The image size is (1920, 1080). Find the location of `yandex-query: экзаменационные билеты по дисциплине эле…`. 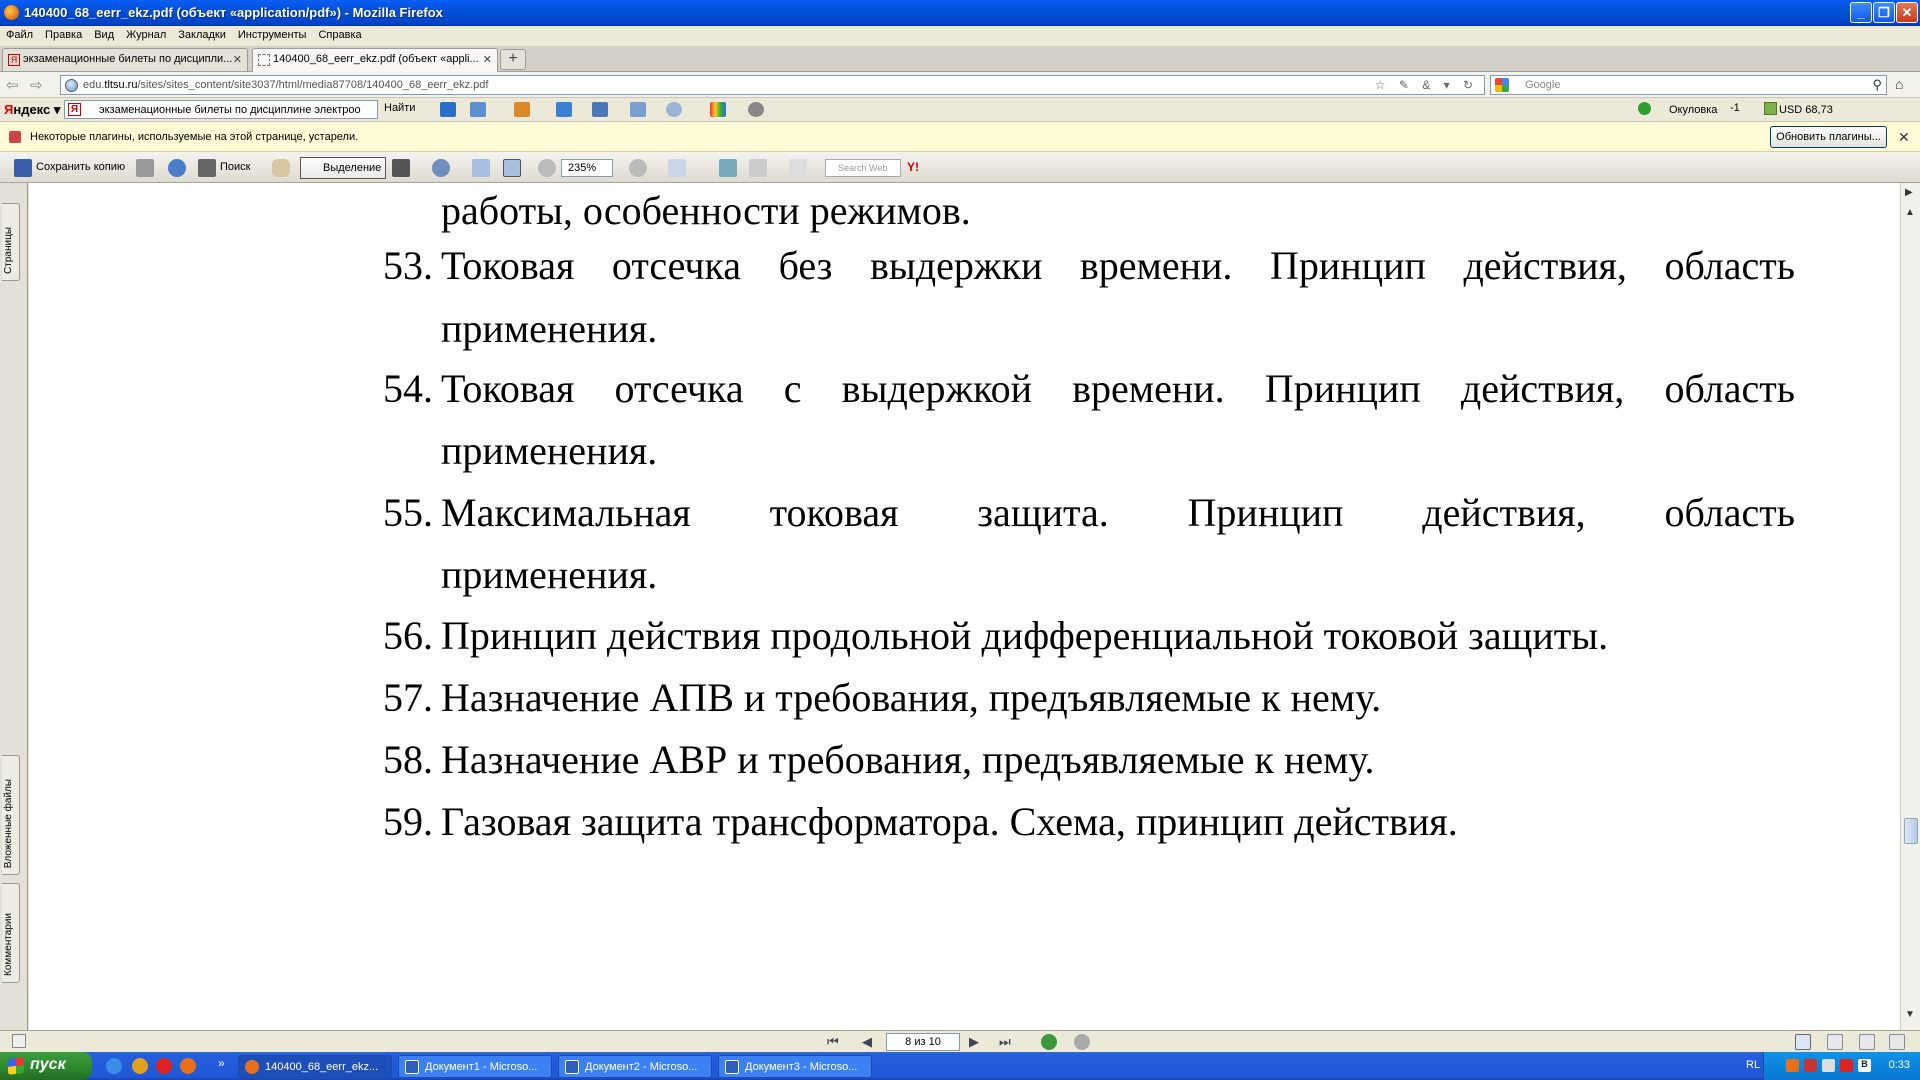

yandex-query: экзаменационные билеты по дисциплине эле… is located at coordinates (230, 110).